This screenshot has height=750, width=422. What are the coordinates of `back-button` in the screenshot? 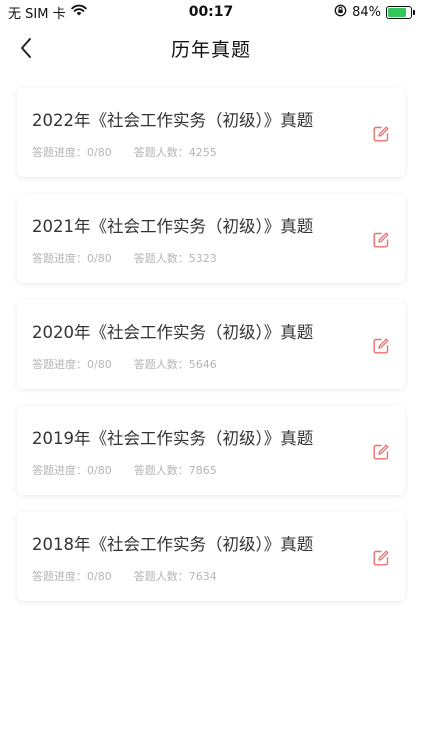 It's located at (26, 48).